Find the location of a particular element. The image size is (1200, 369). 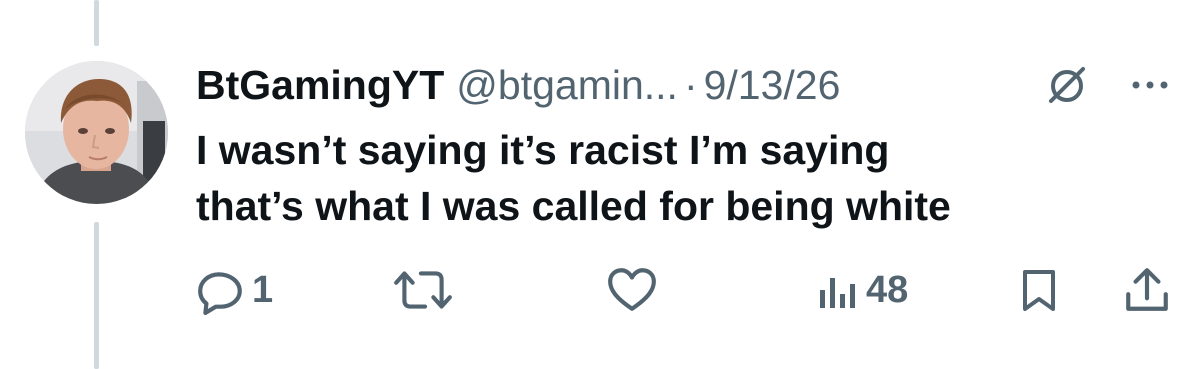

retweet-icon is located at coordinates (423, 290).